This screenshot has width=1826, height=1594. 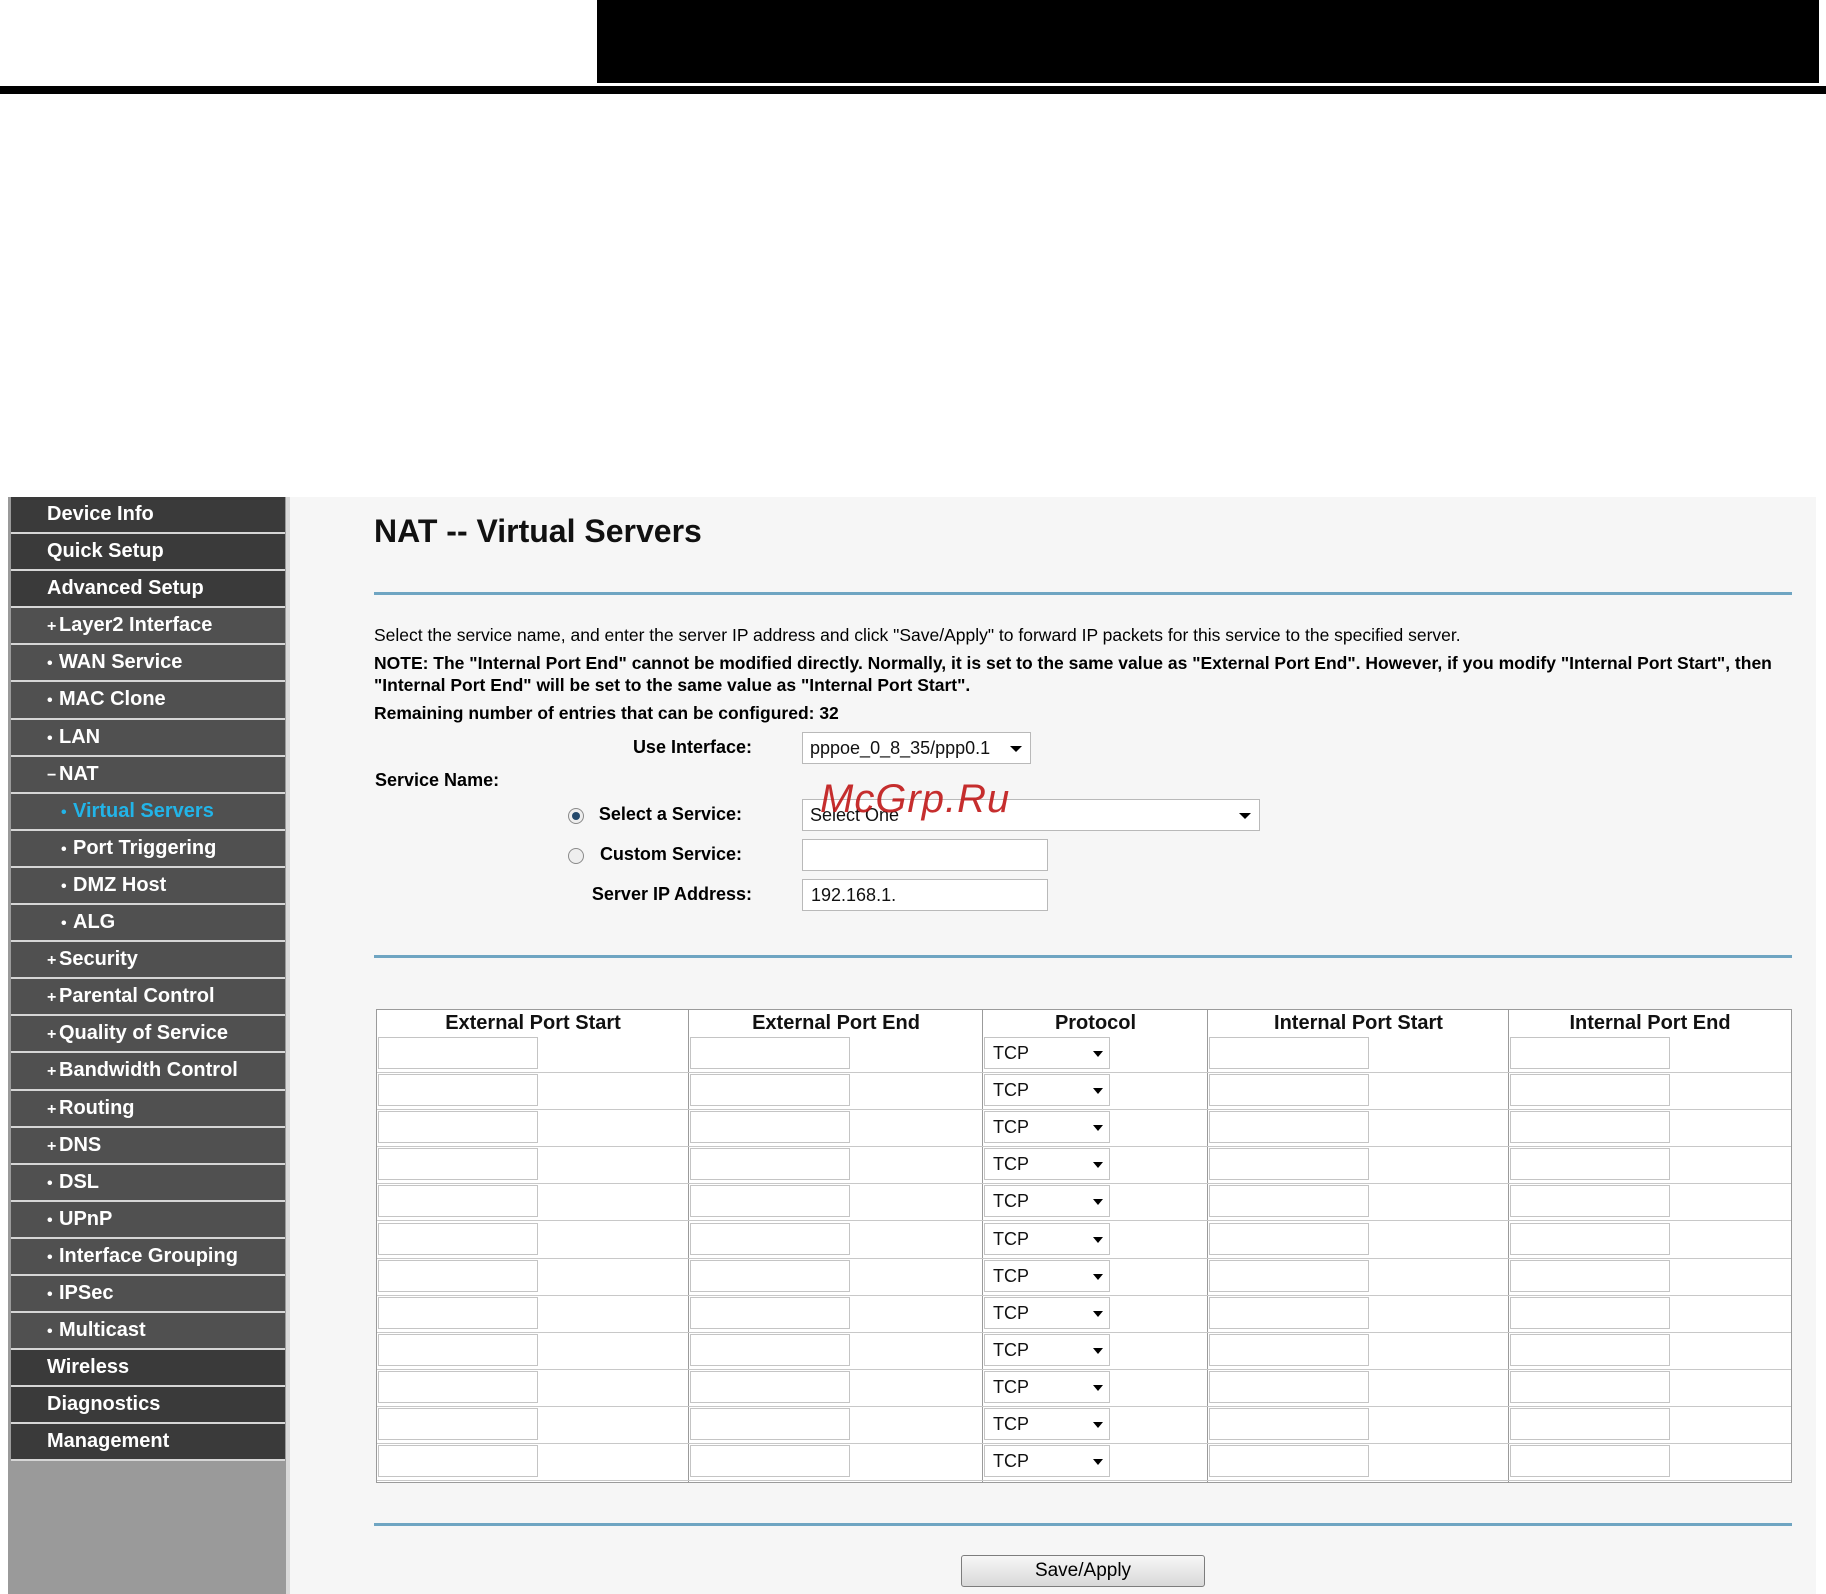 I want to click on sidebar-item-device-info: Device Info, so click(x=148, y=516).